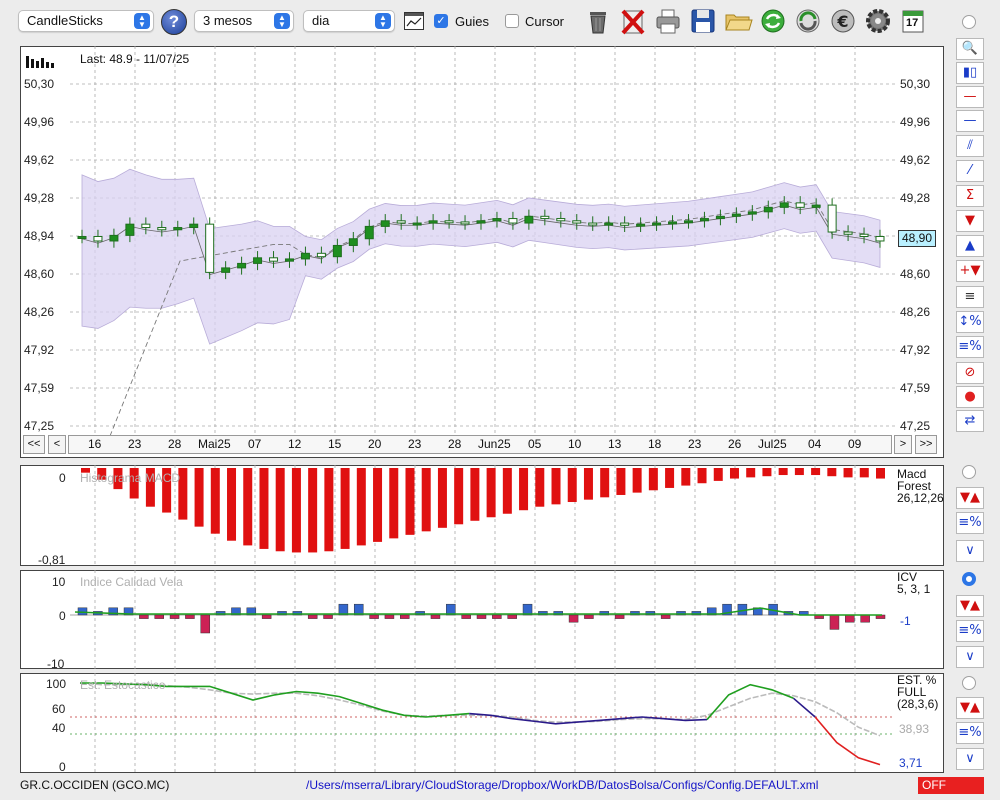 The width and height of the screenshot is (1000, 800). What do you see at coordinates (915, 388) in the screenshot?
I see `y-tick-right: 47,59` at bounding box center [915, 388].